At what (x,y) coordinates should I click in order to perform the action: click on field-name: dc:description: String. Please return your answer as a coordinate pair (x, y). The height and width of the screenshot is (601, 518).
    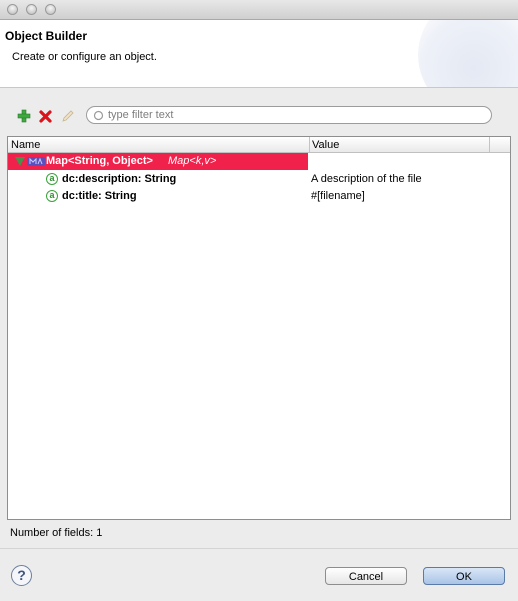
    Looking at the image, I should click on (119, 179).